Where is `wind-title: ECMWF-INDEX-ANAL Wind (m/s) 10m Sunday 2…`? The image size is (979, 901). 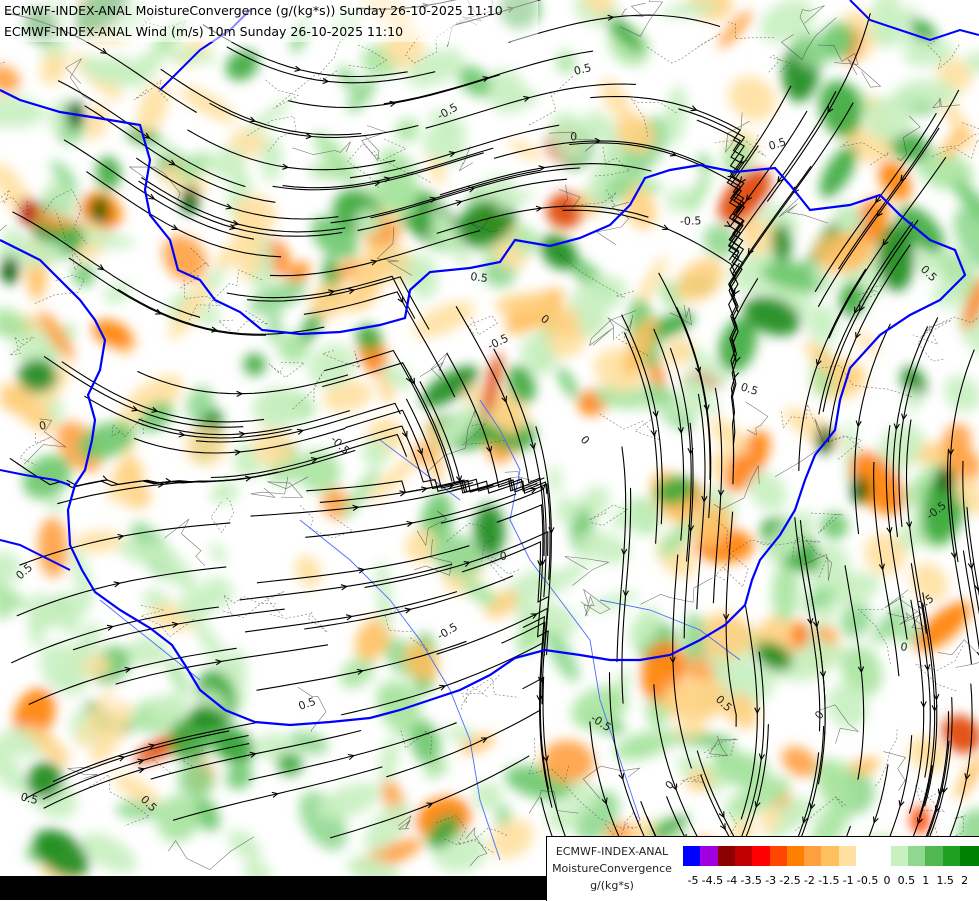 wind-title: ECMWF-INDEX-ANAL Wind (m/s) 10m Sunday 2… is located at coordinates (204, 31).